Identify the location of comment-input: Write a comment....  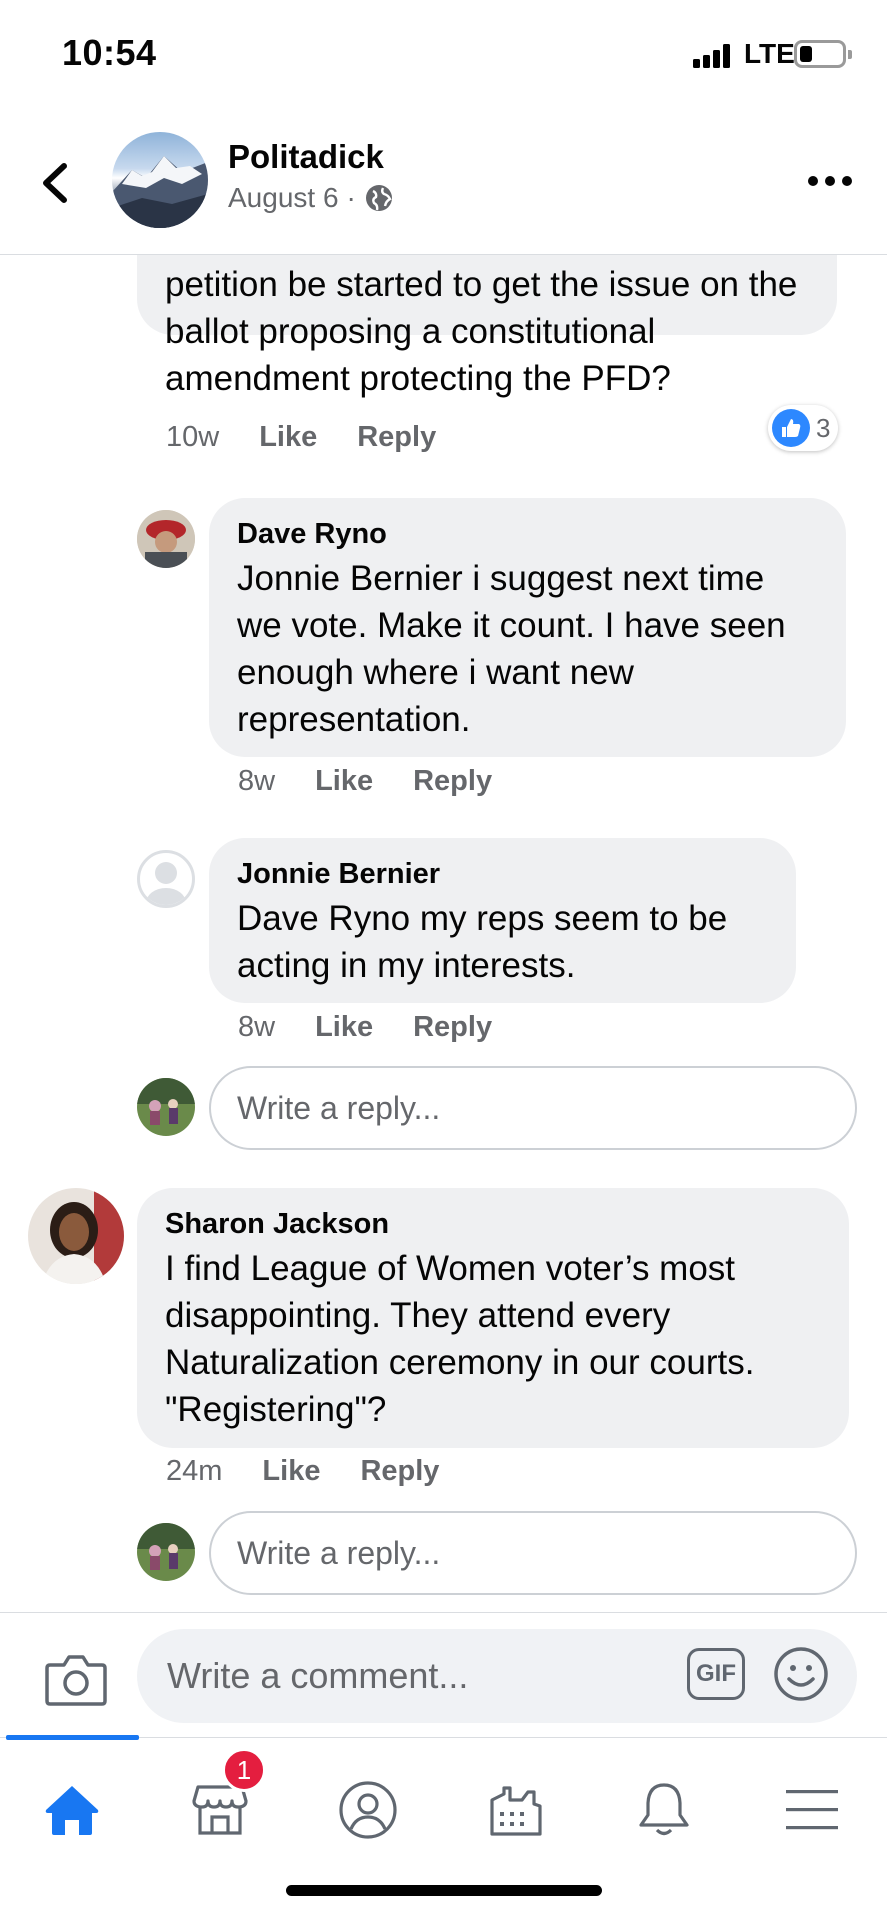
(497, 1676).